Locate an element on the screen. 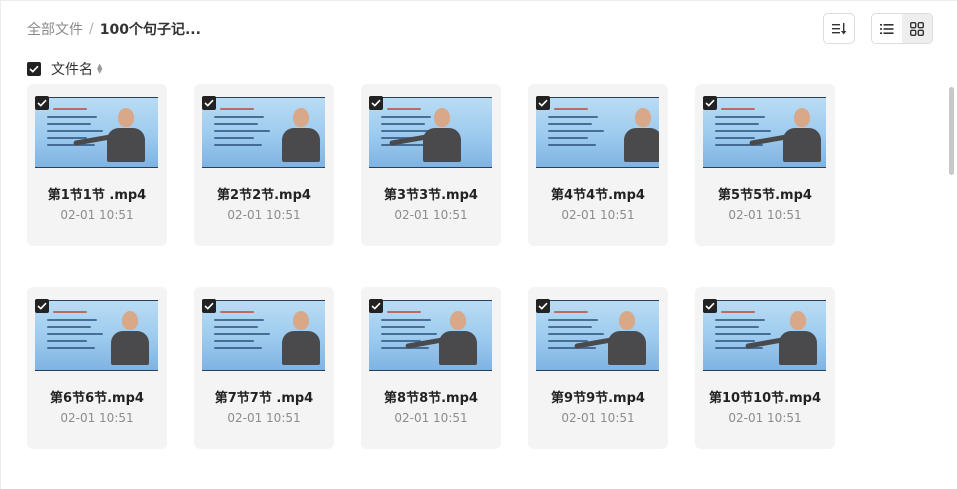 Image resolution: width=957 pixels, height=489 pixels. file-name: 第7节7节 .mp4 is located at coordinates (264, 396).